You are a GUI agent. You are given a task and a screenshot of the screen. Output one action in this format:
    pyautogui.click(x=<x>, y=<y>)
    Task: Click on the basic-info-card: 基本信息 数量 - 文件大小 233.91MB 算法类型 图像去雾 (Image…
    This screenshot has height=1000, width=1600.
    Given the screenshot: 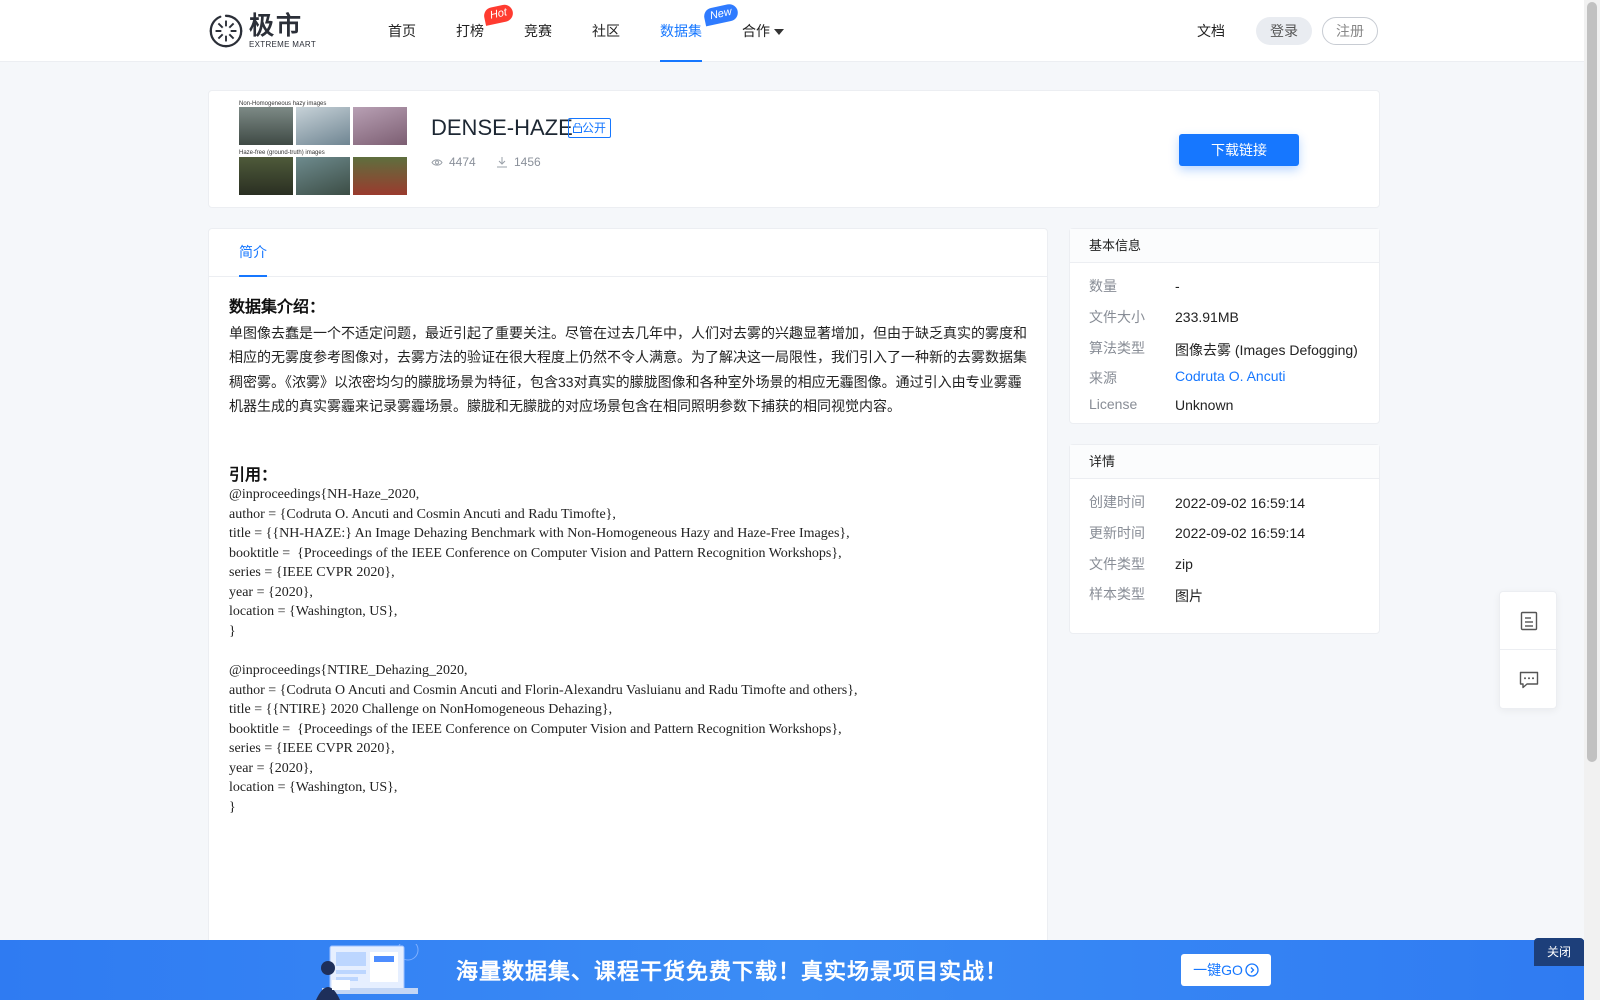 What is the action you would take?
    pyautogui.click(x=1224, y=326)
    